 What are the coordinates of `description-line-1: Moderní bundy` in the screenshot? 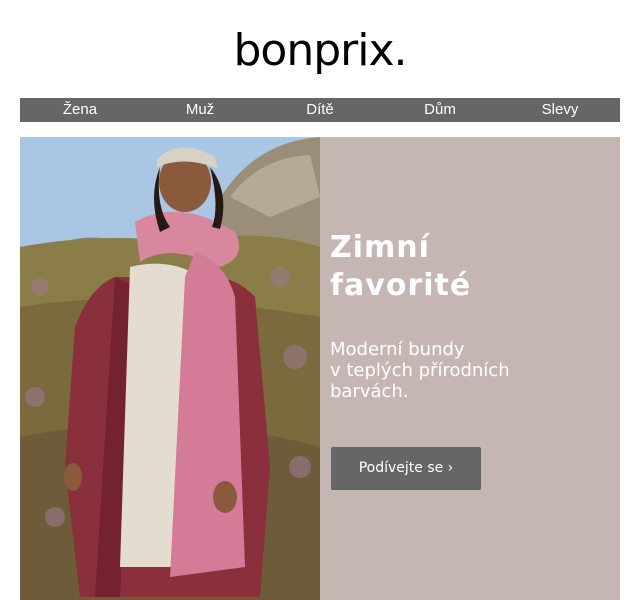 It's located at (397, 349).